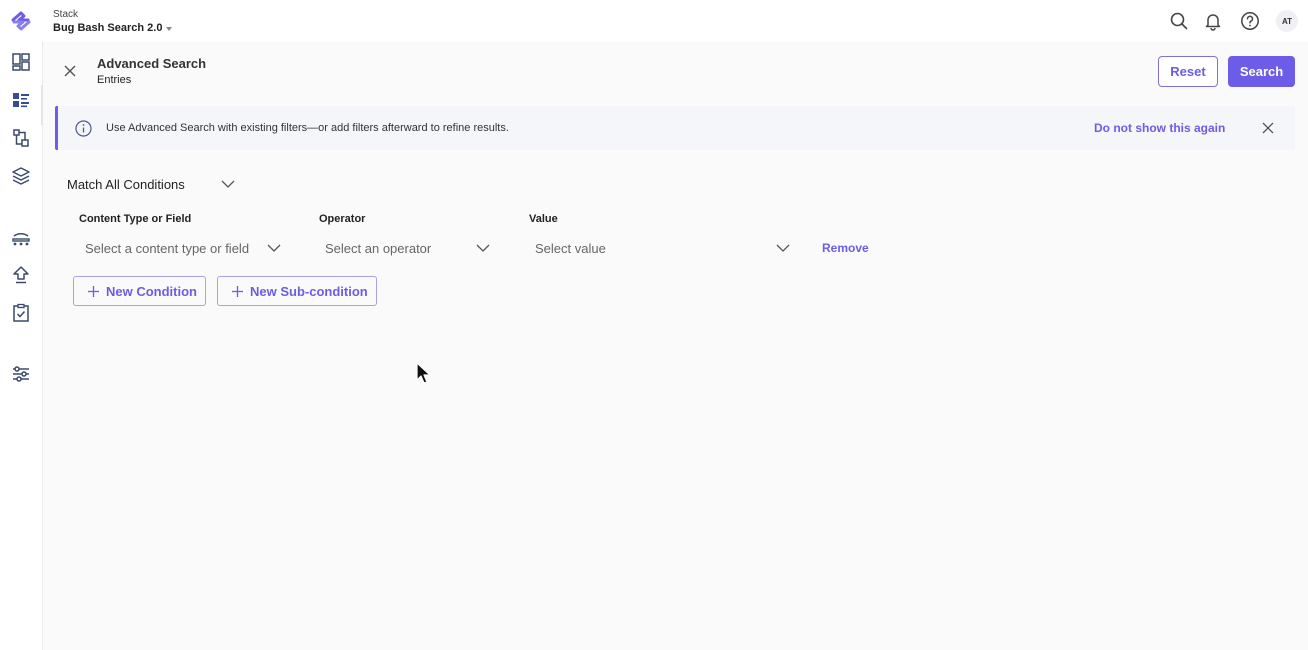  What do you see at coordinates (1287, 21) in the screenshot?
I see `user-avatar: AT` at bounding box center [1287, 21].